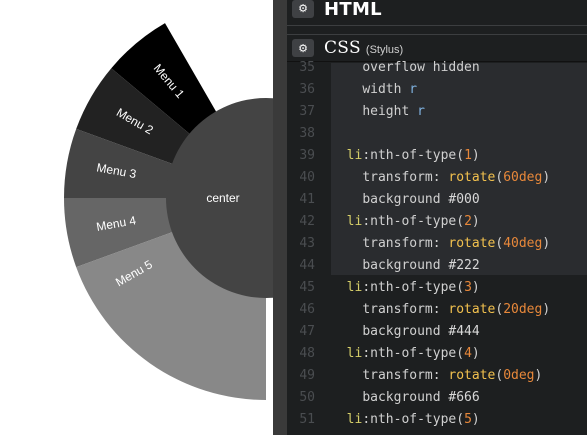  What do you see at coordinates (437, 13) in the screenshot?
I see `html-editor-header: ⚙ HTML` at bounding box center [437, 13].